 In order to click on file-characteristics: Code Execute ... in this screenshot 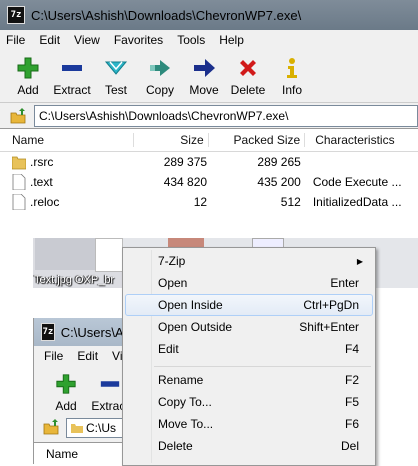, I will do `click(357, 182)`.